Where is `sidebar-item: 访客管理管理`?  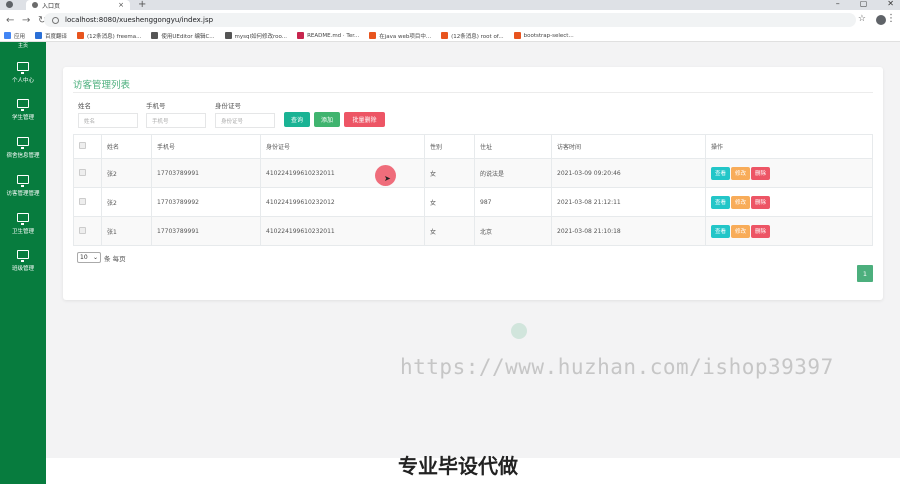
sidebar-item: 访客管理管理 is located at coordinates (23, 186).